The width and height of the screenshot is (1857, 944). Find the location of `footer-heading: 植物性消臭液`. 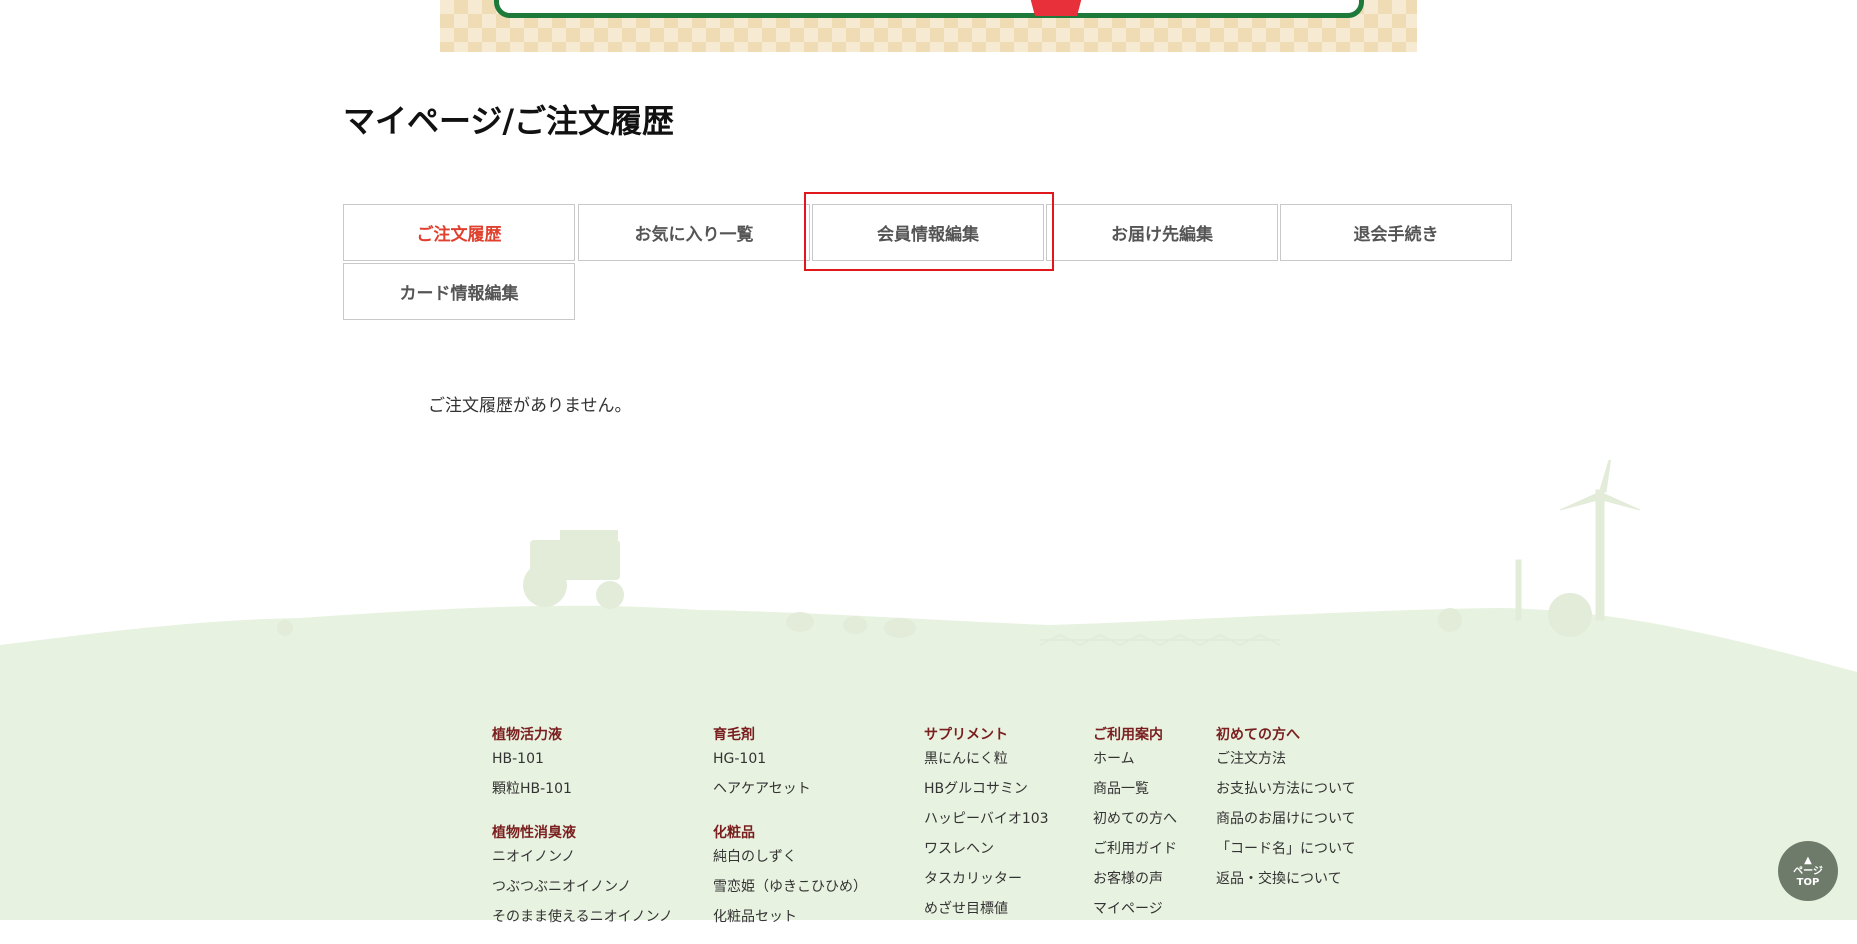

footer-heading: 植物性消臭液 is located at coordinates (534, 833).